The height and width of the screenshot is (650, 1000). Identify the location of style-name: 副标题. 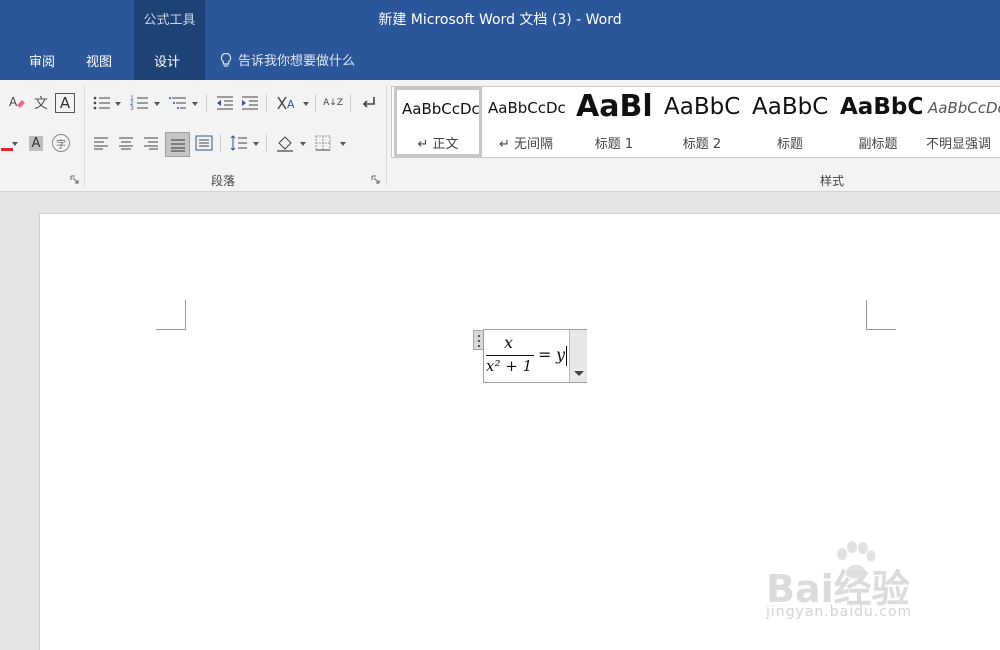
(878, 144).